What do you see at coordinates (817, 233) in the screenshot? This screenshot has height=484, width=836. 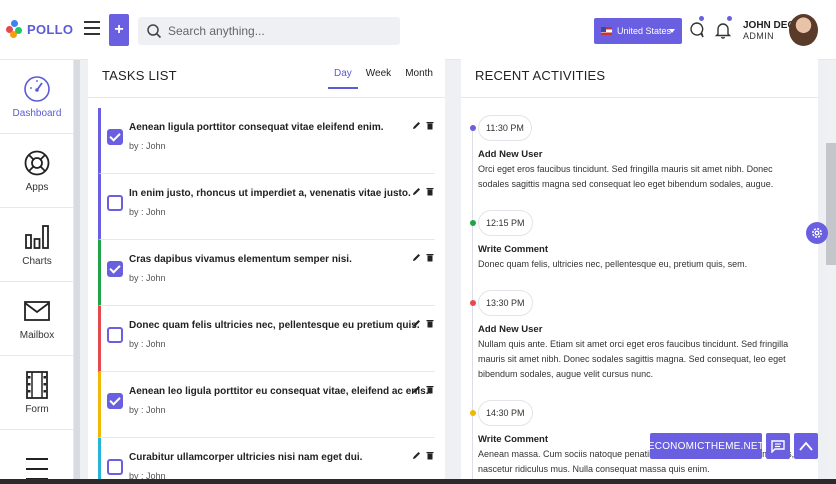 I see `settings-button` at bounding box center [817, 233].